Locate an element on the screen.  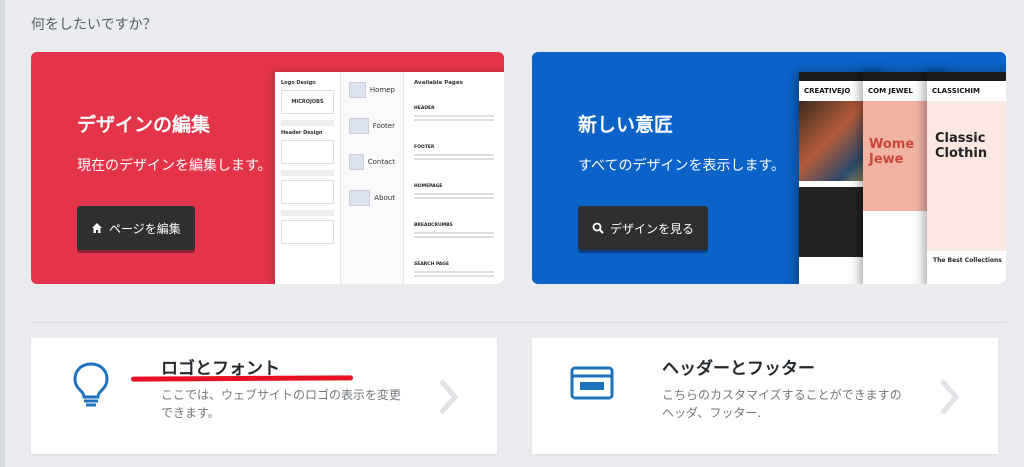
red-underline-annotation is located at coordinates (242, 378).